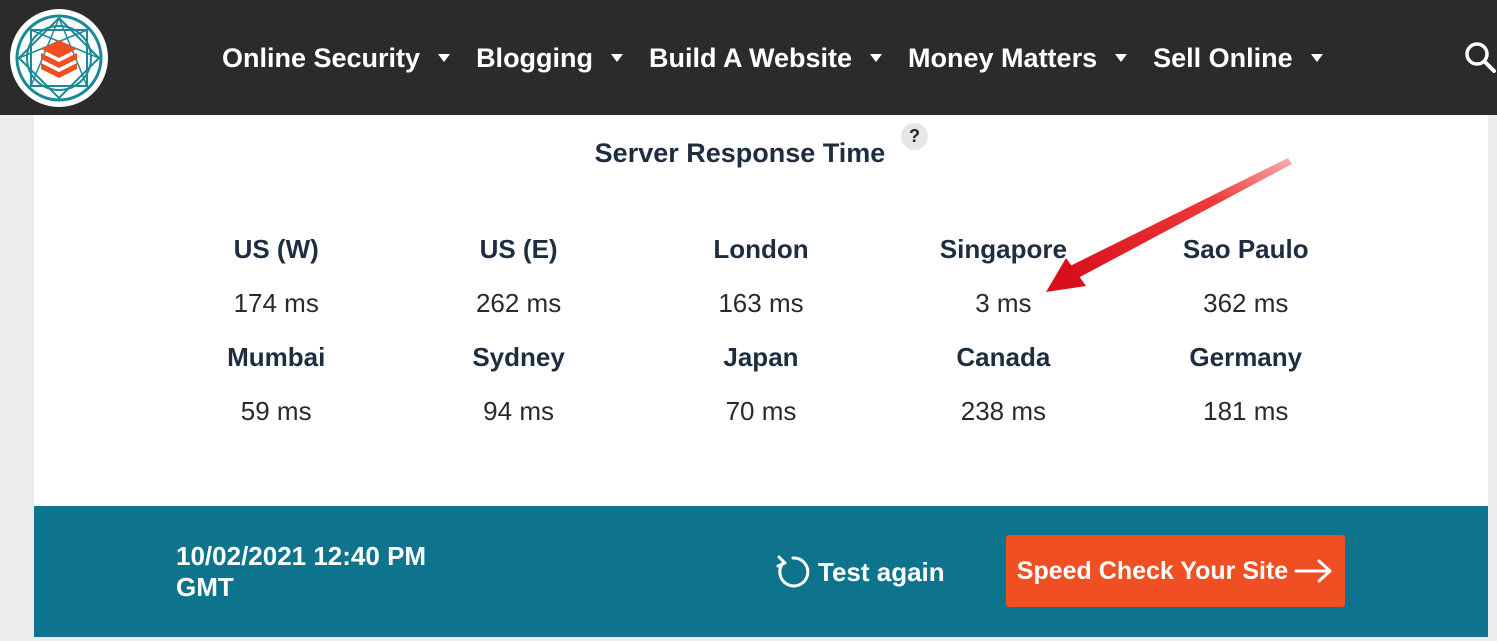  What do you see at coordinates (1245, 248) in the screenshot?
I see `location-name: Sao Paulo` at bounding box center [1245, 248].